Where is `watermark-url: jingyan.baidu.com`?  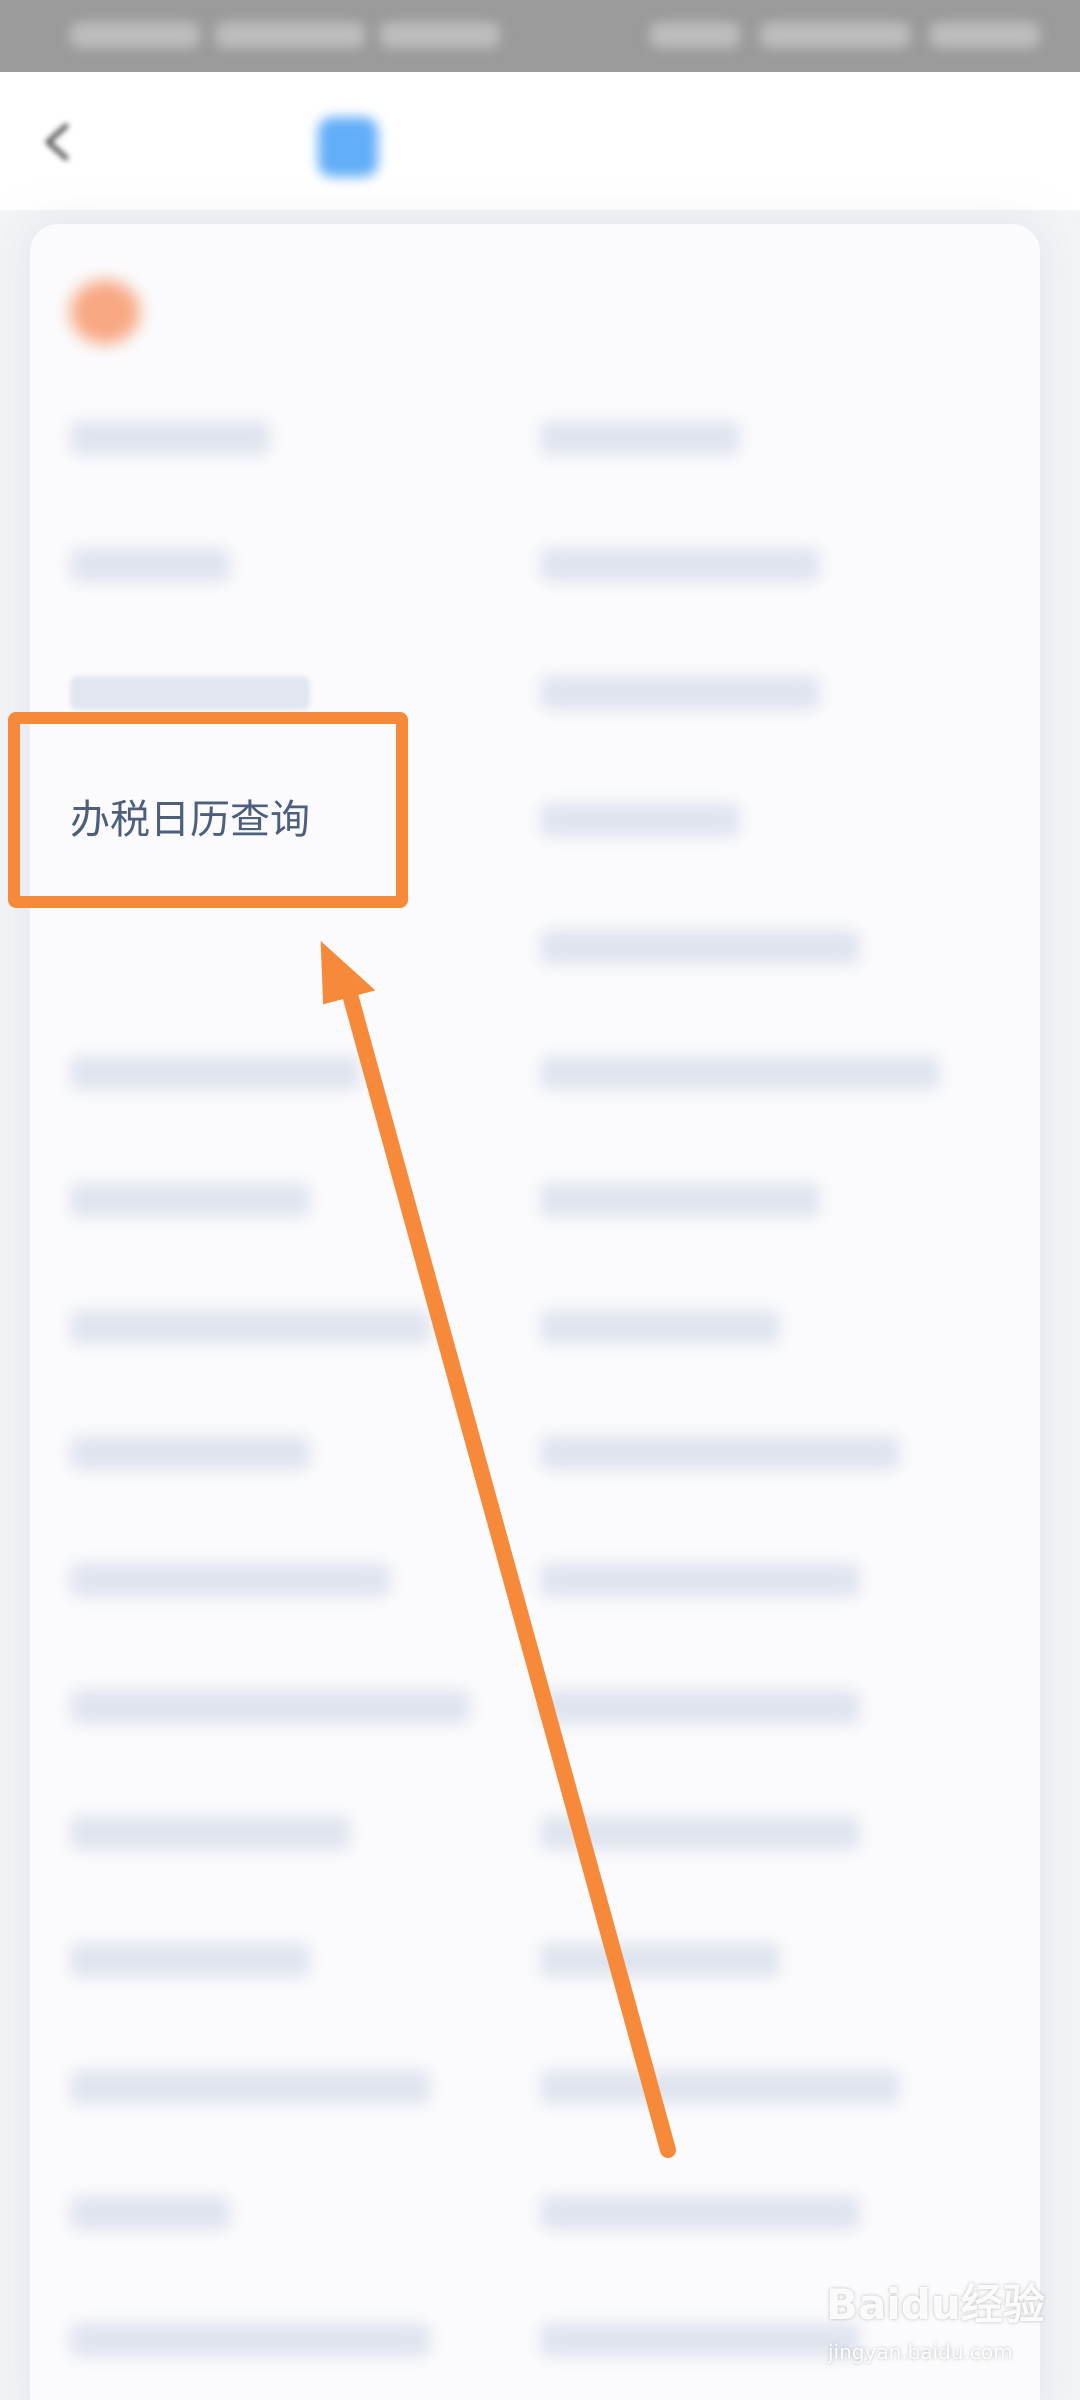 watermark-url: jingyan.baidu.com is located at coordinates (920, 2352).